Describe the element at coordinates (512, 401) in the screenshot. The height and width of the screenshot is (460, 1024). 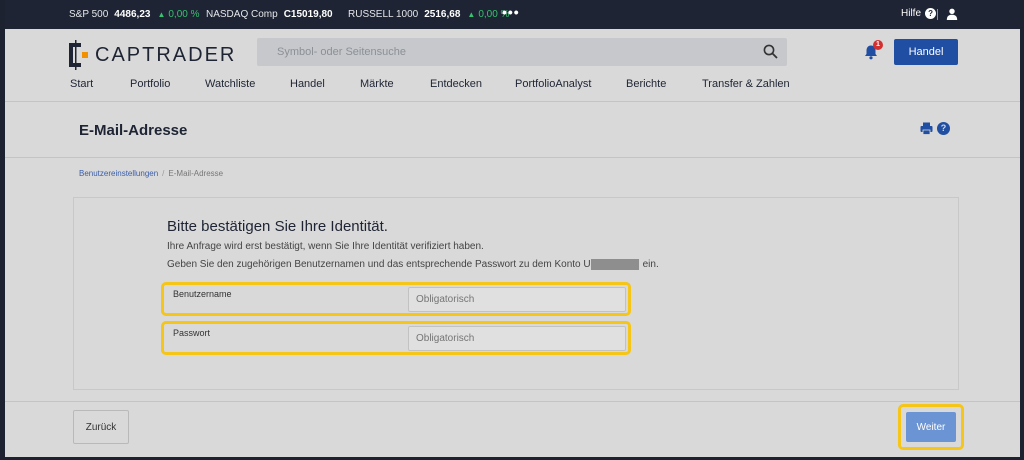
I see `footer-divider` at that location.